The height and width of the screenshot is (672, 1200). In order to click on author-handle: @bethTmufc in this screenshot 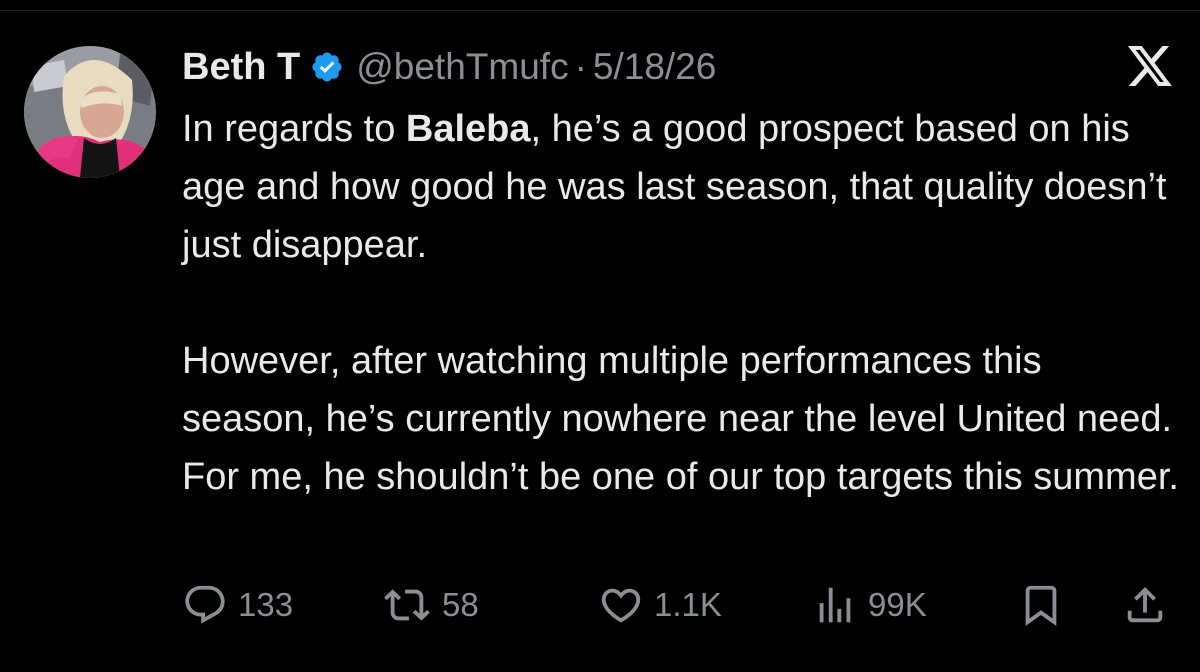, I will do `click(462, 67)`.